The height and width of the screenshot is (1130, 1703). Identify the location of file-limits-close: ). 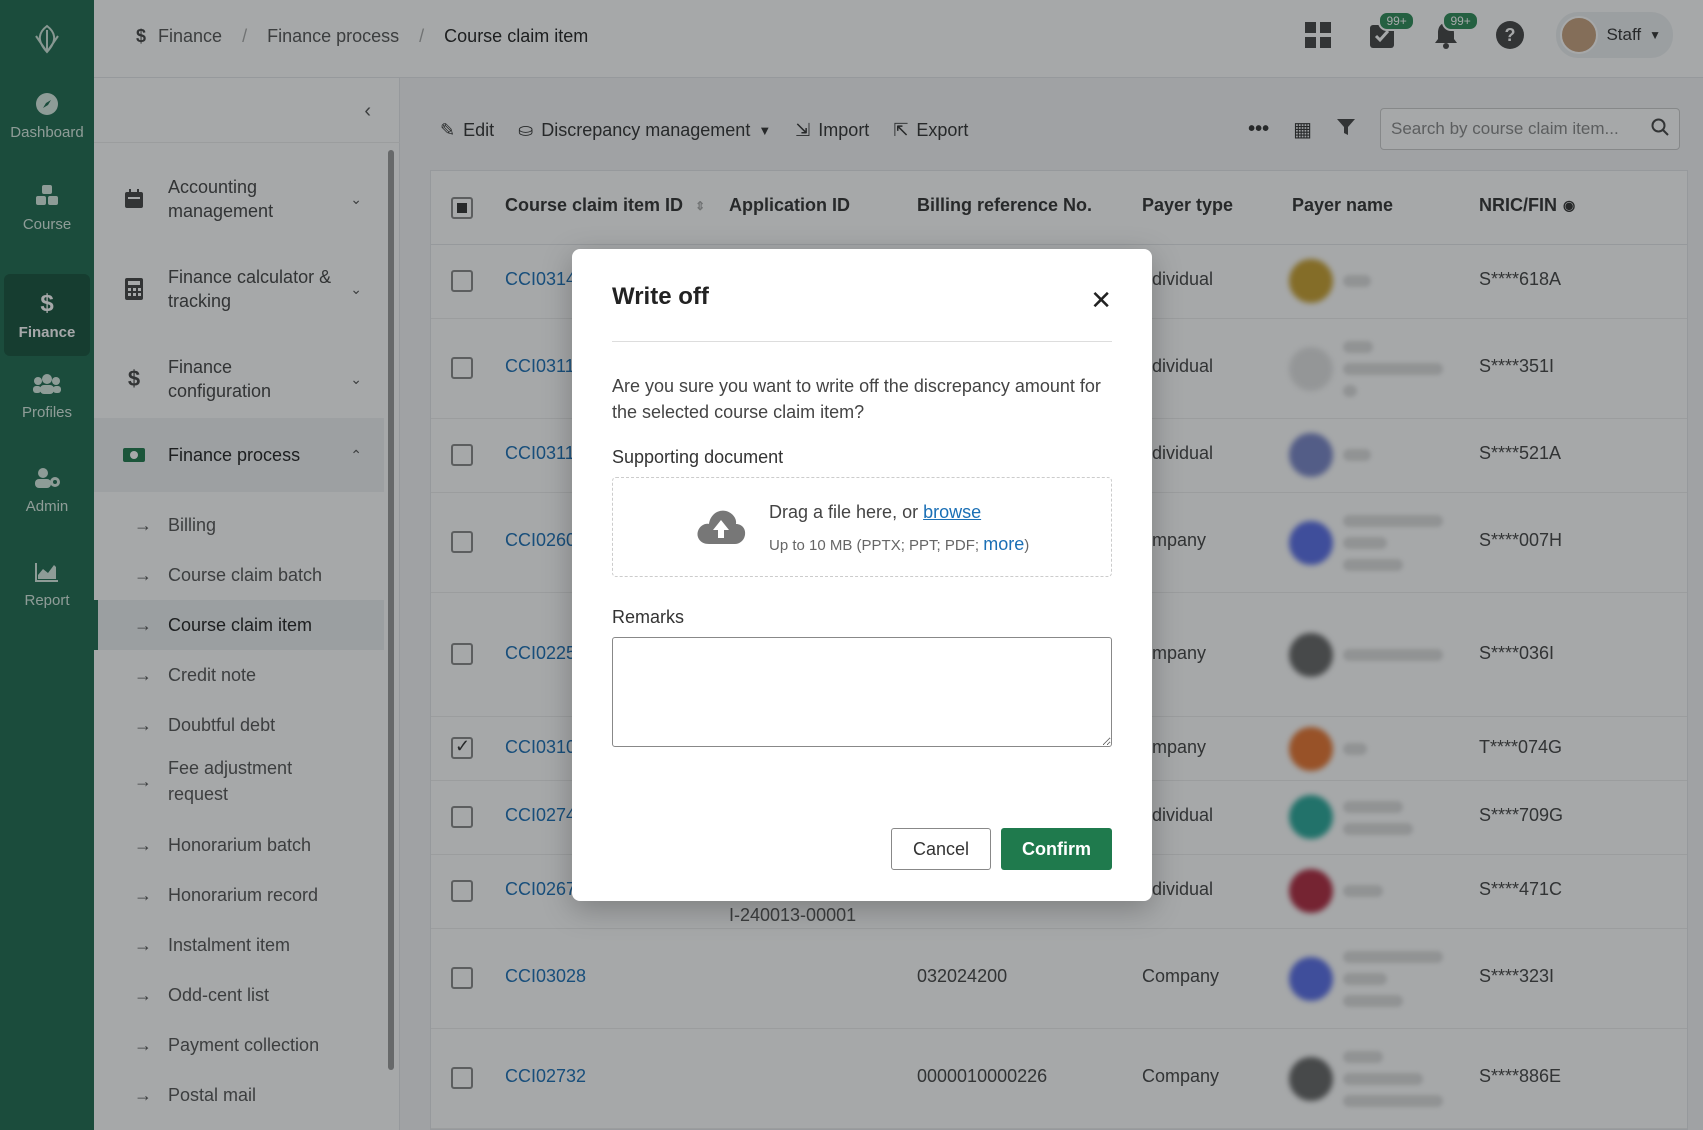
(1027, 545).